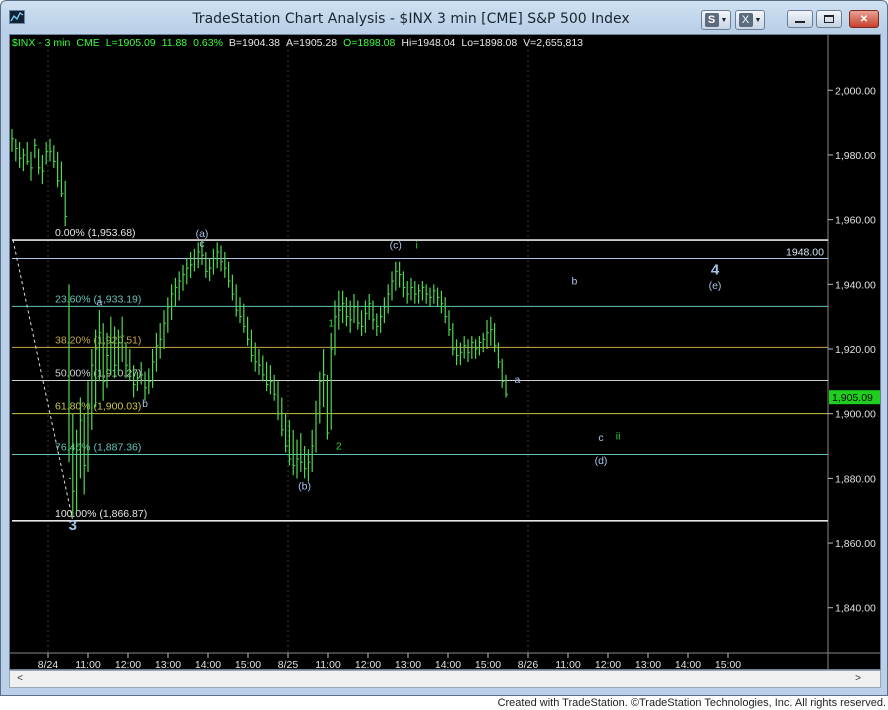 This screenshot has width=888, height=710. What do you see at coordinates (339, 446) in the screenshot?
I see `wave-label: 2` at bounding box center [339, 446].